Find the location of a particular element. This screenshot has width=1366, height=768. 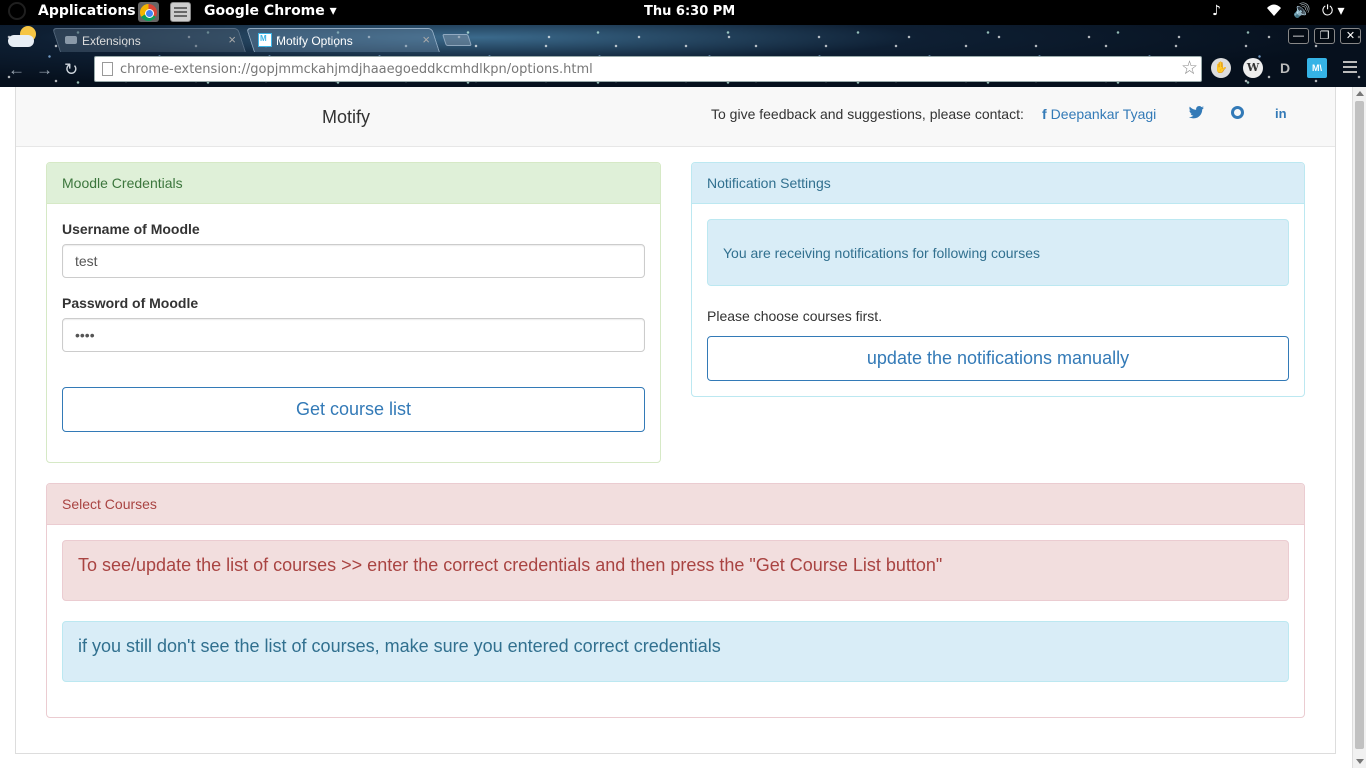

volume-icon: 🔊 is located at coordinates (1301, 11).